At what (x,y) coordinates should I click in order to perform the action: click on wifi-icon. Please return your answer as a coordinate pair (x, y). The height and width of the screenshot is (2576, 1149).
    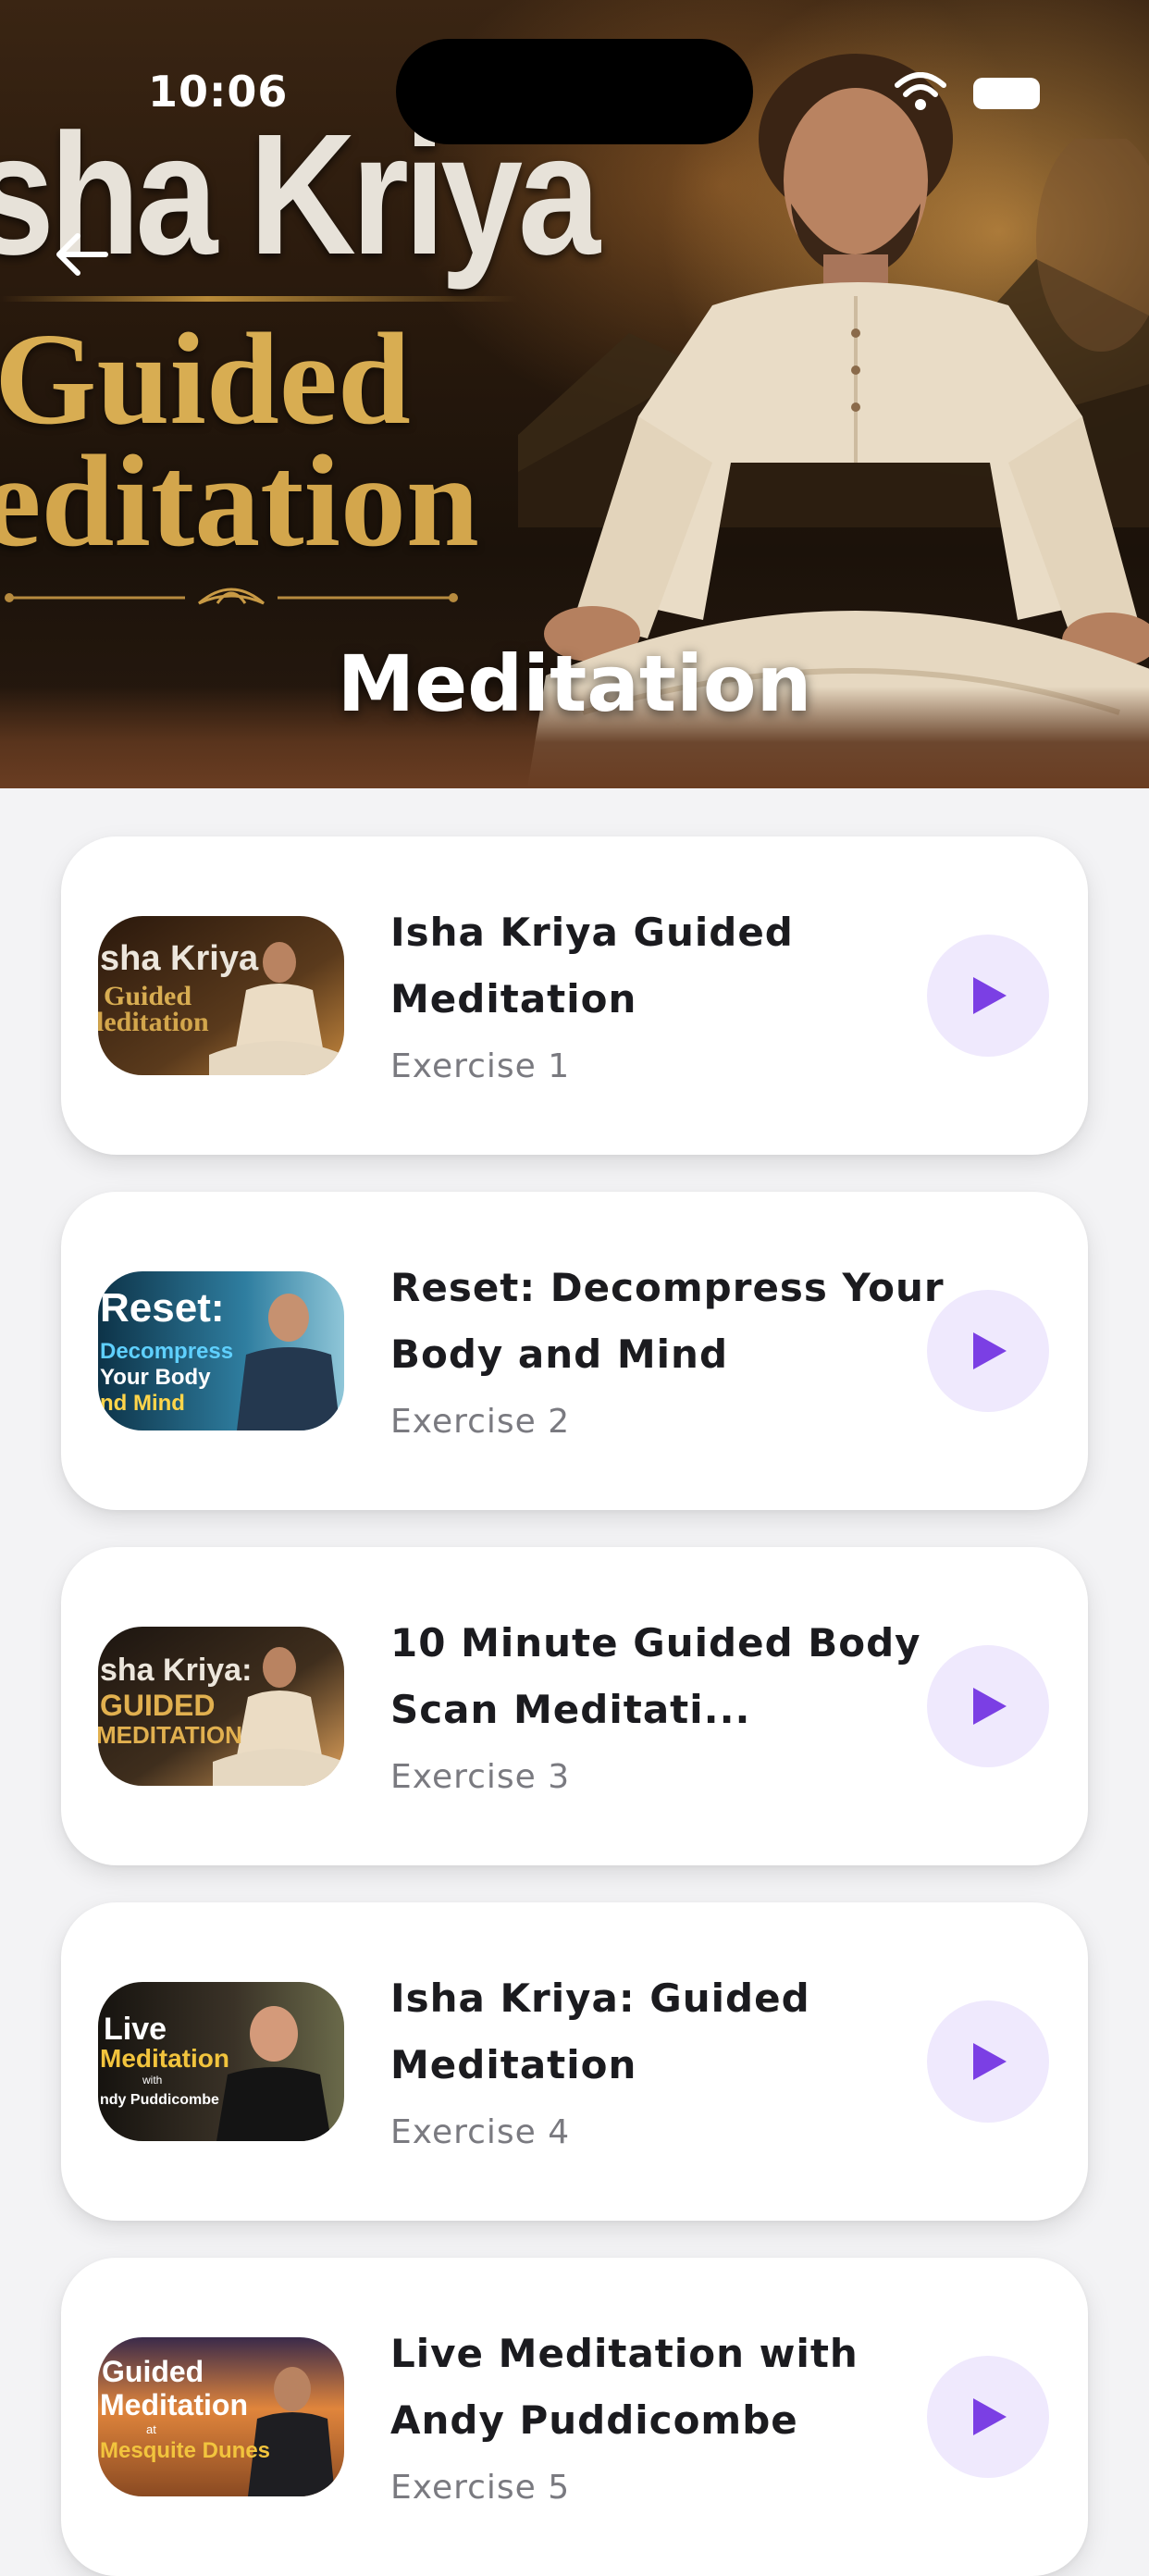
    Looking at the image, I should click on (921, 91).